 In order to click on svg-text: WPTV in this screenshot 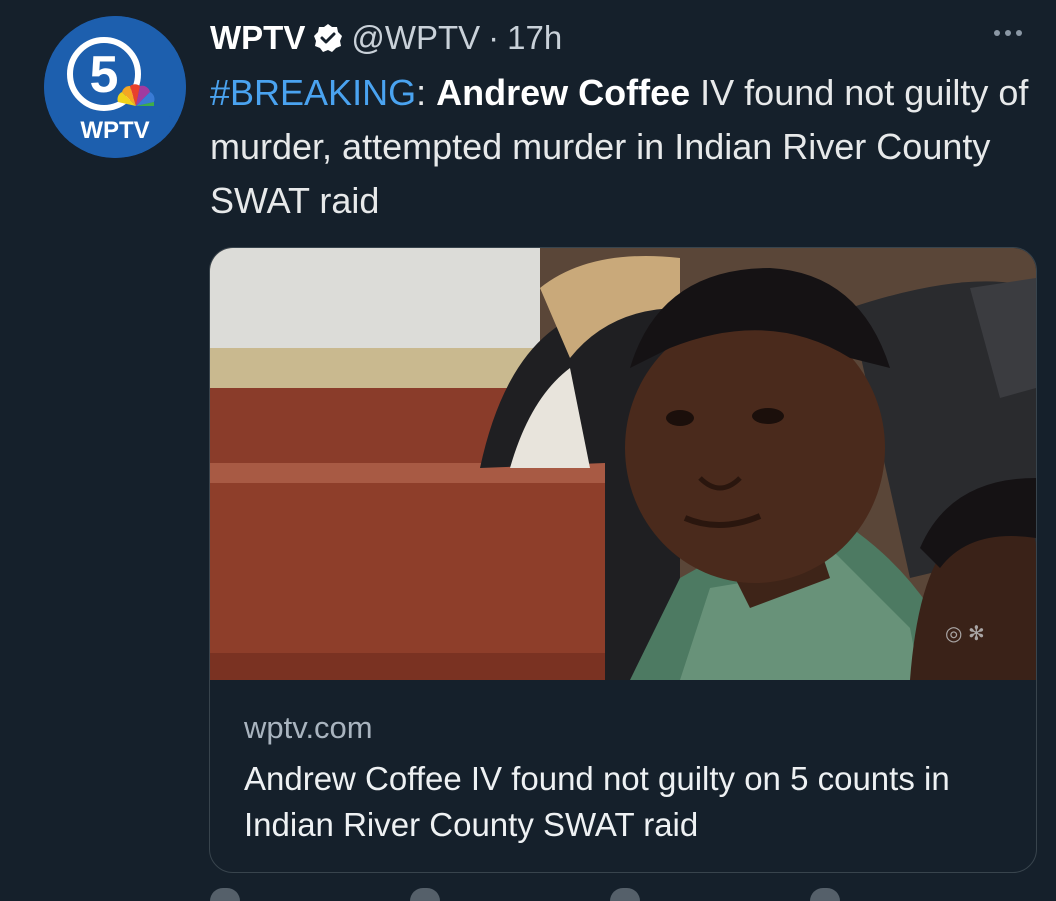, I will do `click(114, 130)`.